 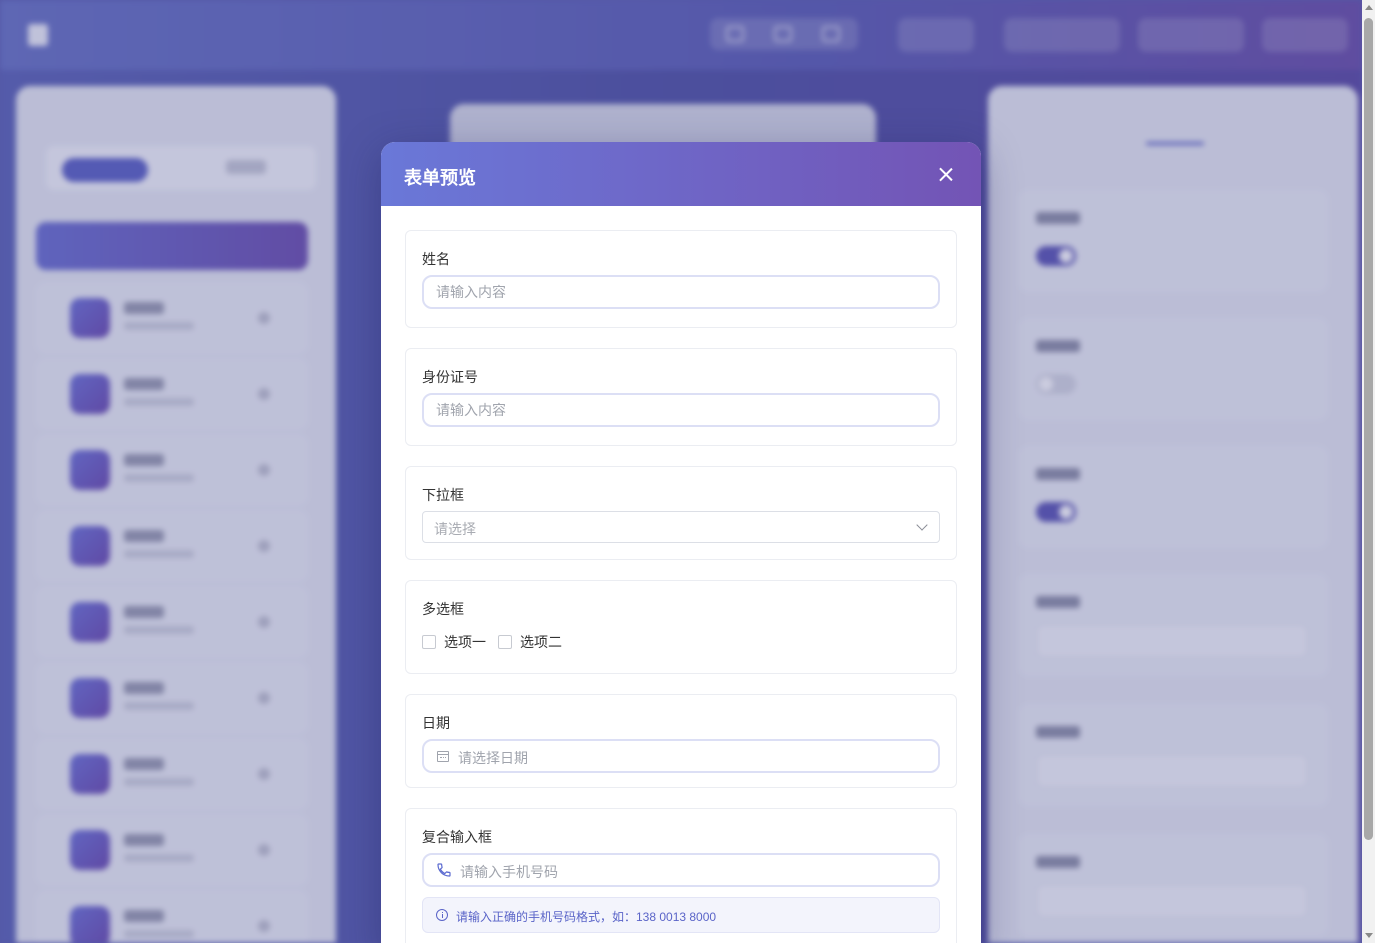 I want to click on date-picker-input: 请选择日期, so click(x=681, y=756).